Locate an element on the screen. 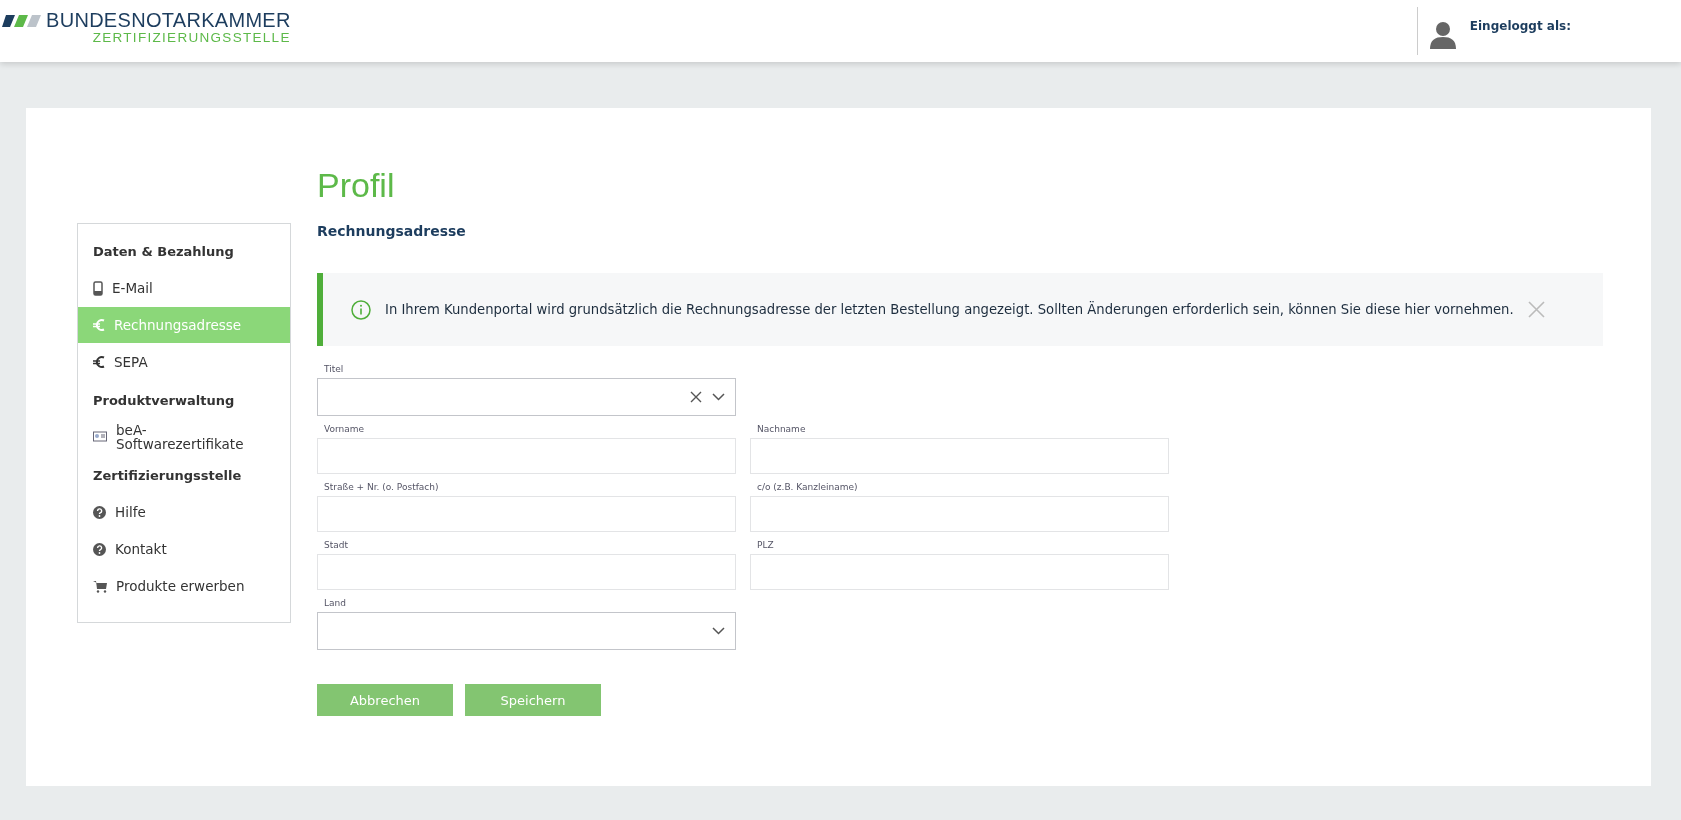 This screenshot has height=820, width=1681. field-label: Titel is located at coordinates (334, 369).